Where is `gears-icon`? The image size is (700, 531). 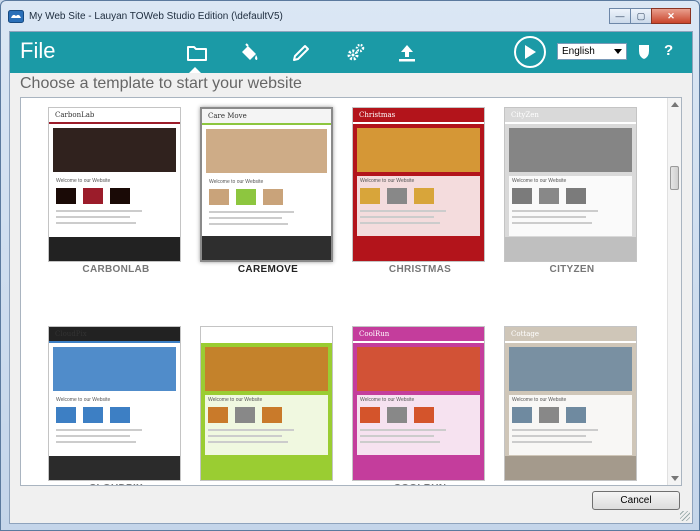 gears-icon is located at coordinates (356, 52).